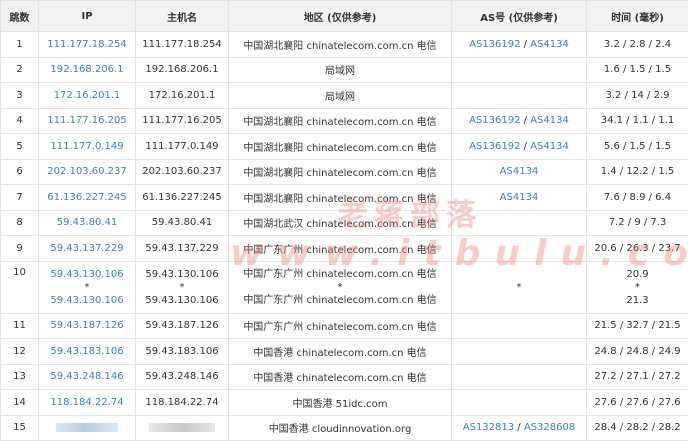 This screenshot has width=688, height=441. What do you see at coordinates (87, 427) in the screenshot?
I see `ip-cell` at bounding box center [87, 427].